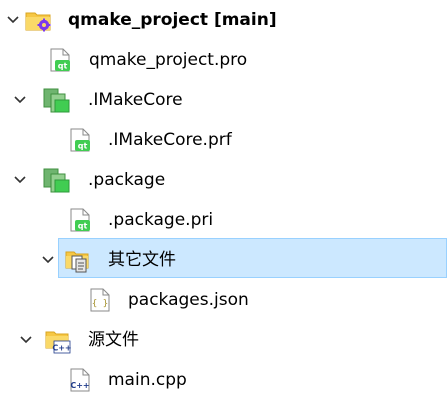  I want to click on cpp-file-icon: C++, so click(80, 380).